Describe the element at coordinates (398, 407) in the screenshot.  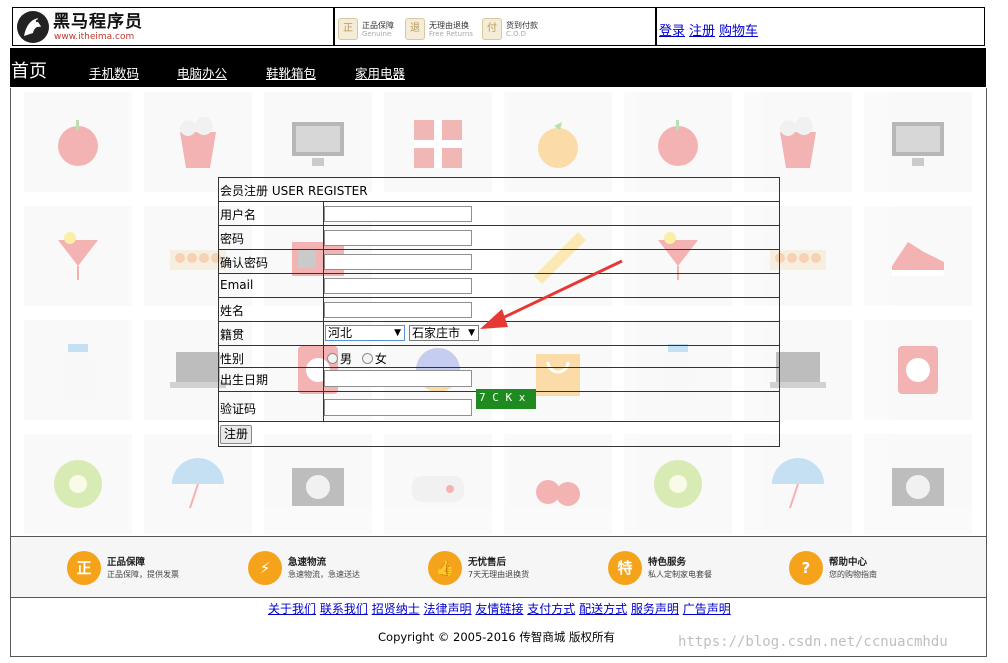
I see `captcha-input` at that location.